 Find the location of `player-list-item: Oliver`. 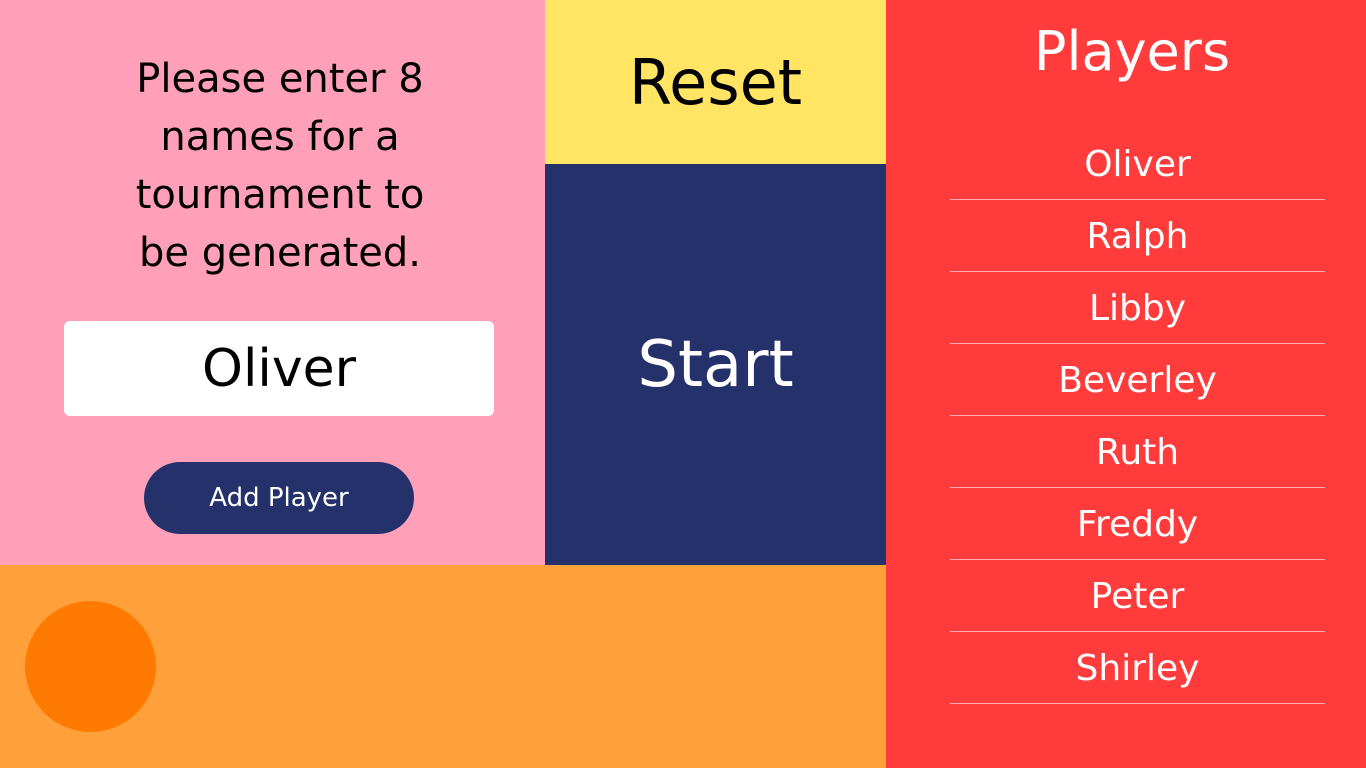

player-list-item: Oliver is located at coordinates (1137, 164).